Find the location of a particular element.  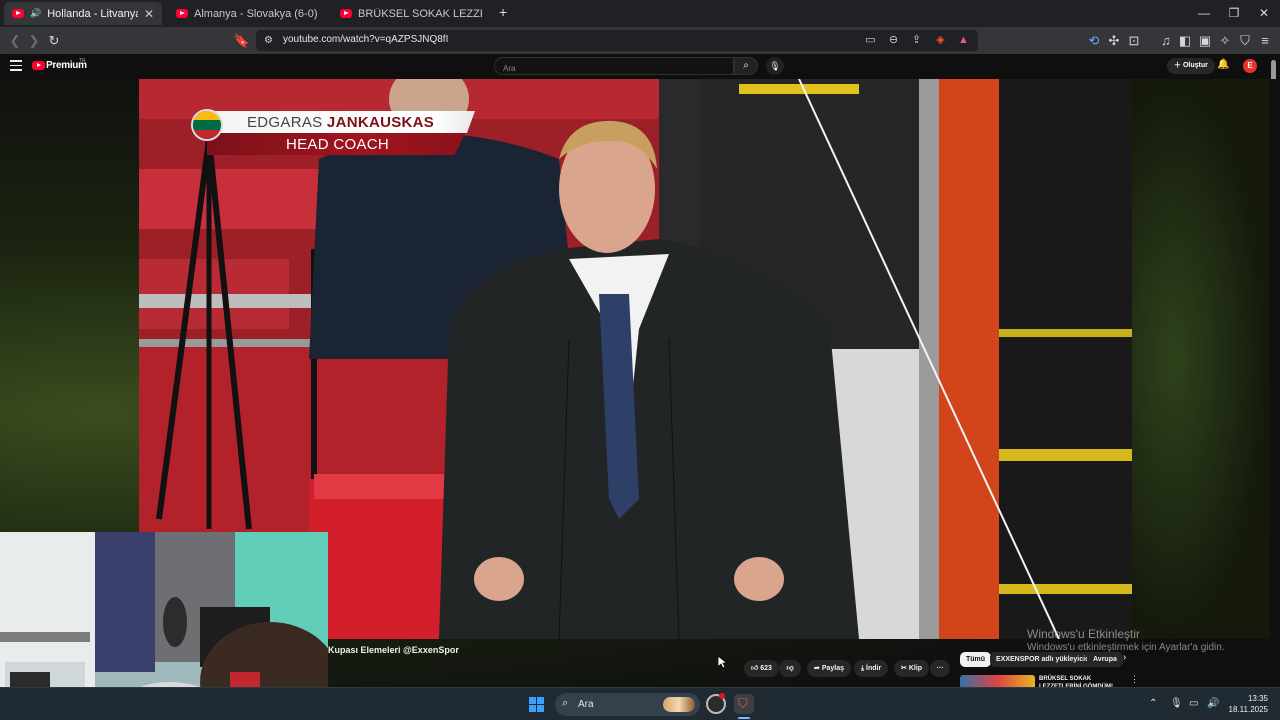

tab-bruksel-sokak: BRÜKSEL SOKAK LEZZETLERİNİ GÖM is located at coordinates (411, 13).